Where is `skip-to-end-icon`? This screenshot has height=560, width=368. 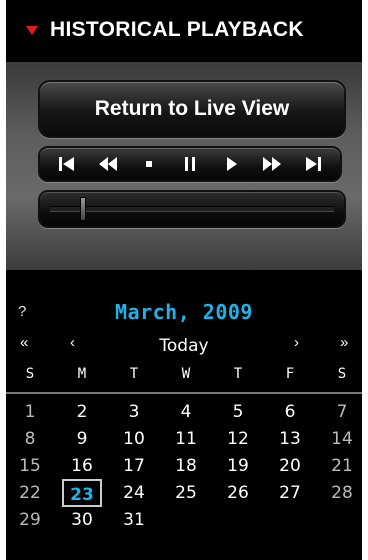 skip-to-end-icon is located at coordinates (313, 164).